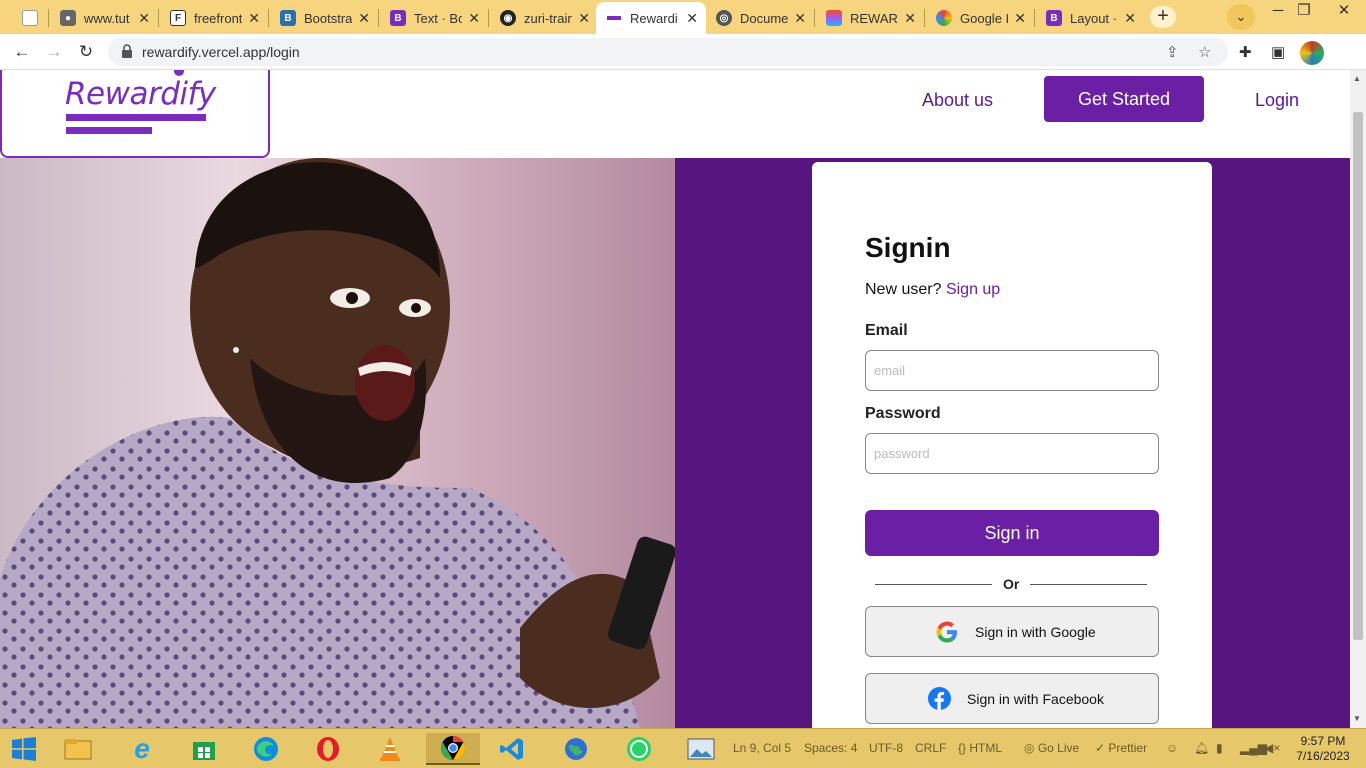  What do you see at coordinates (1051, 748) in the screenshot?
I see `status-go-live: ◎ Go Live` at bounding box center [1051, 748].